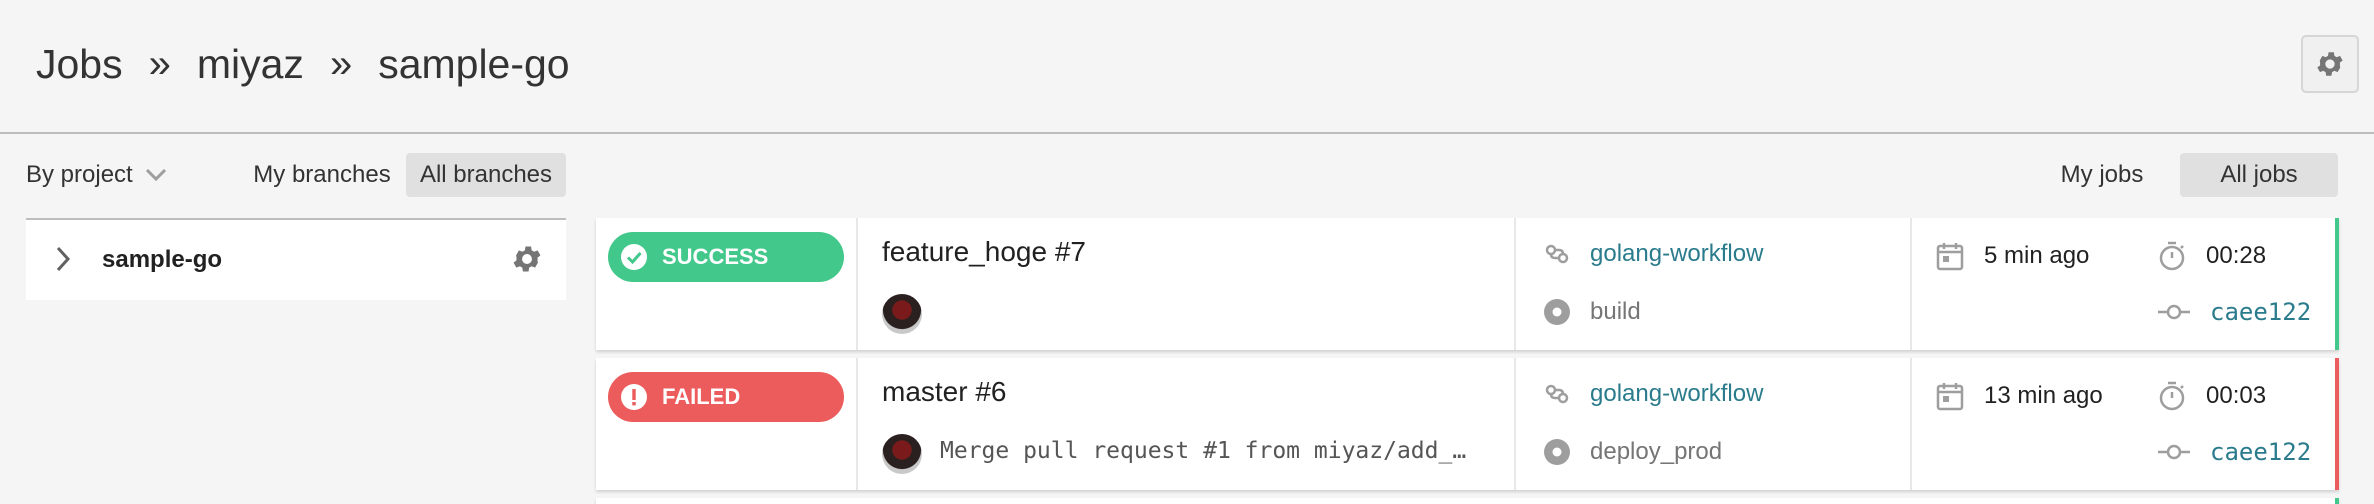 This screenshot has width=2374, height=504. I want to click on all-branches-toggle: All branches, so click(486, 175).